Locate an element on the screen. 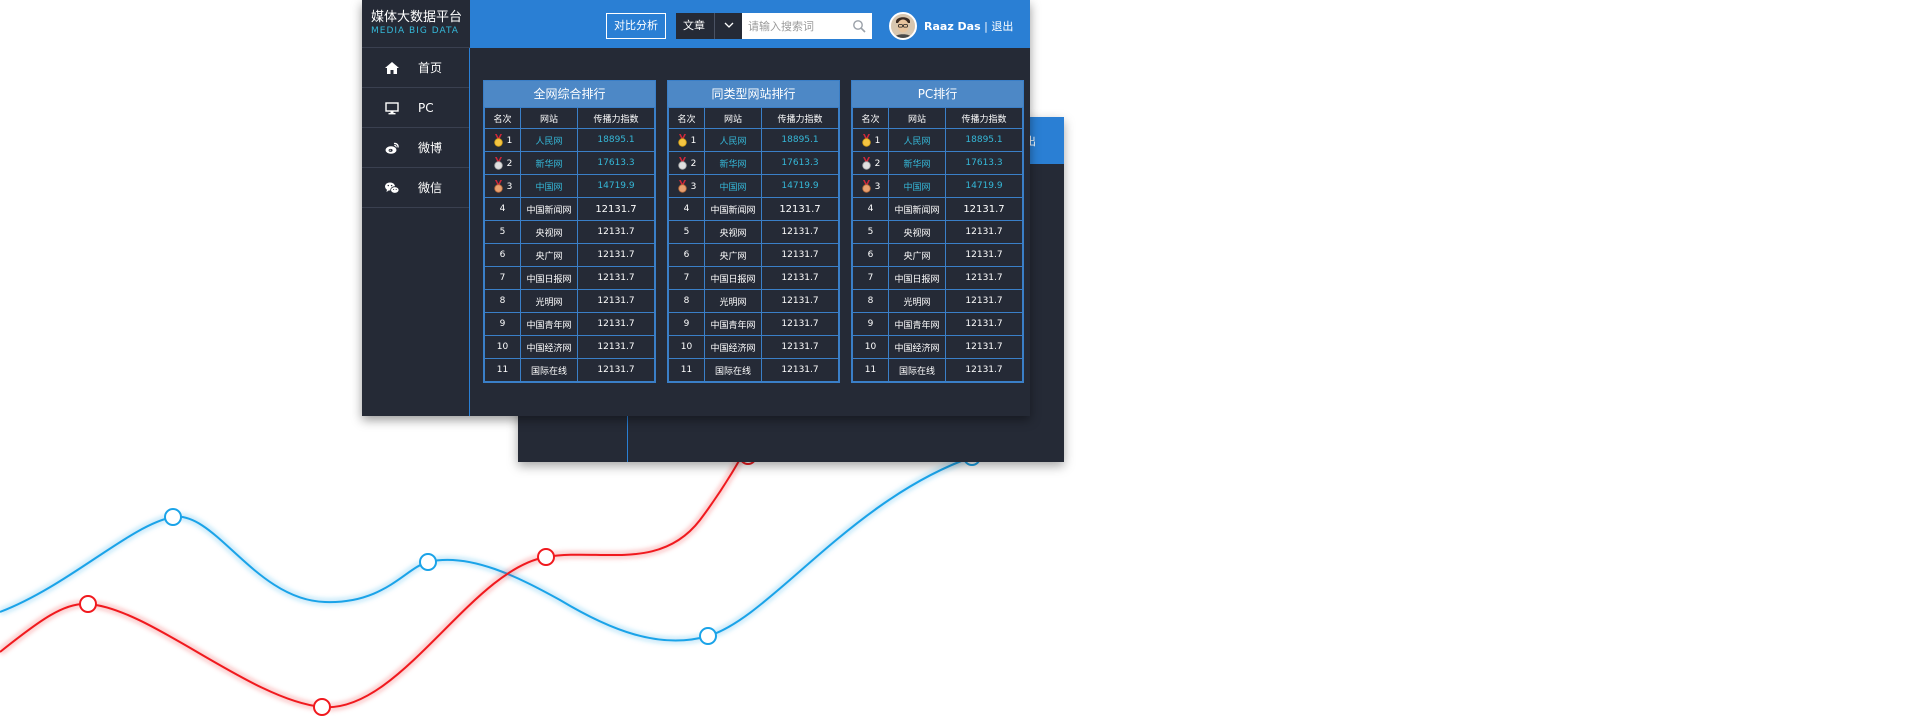 The image size is (1920, 720). sidebar-item-home: 首页 is located at coordinates (415, 68).